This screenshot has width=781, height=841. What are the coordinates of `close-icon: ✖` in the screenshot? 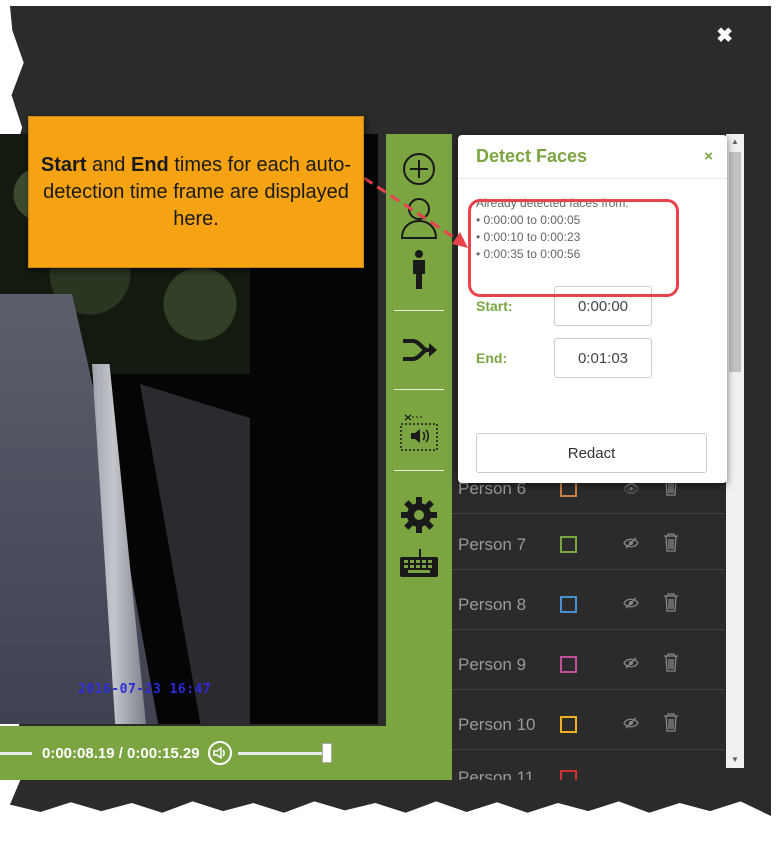 It's located at (724, 36).